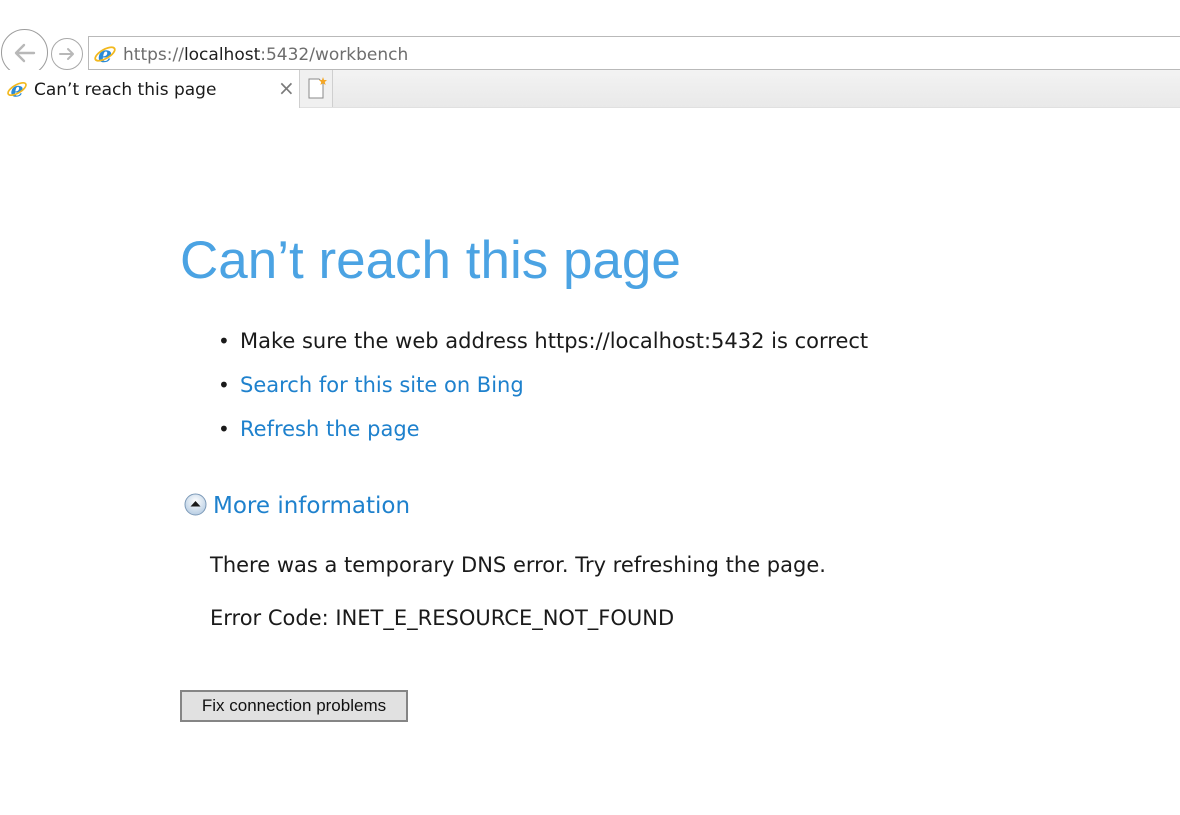  I want to click on page-title: Can’t reach this page, so click(430, 260).